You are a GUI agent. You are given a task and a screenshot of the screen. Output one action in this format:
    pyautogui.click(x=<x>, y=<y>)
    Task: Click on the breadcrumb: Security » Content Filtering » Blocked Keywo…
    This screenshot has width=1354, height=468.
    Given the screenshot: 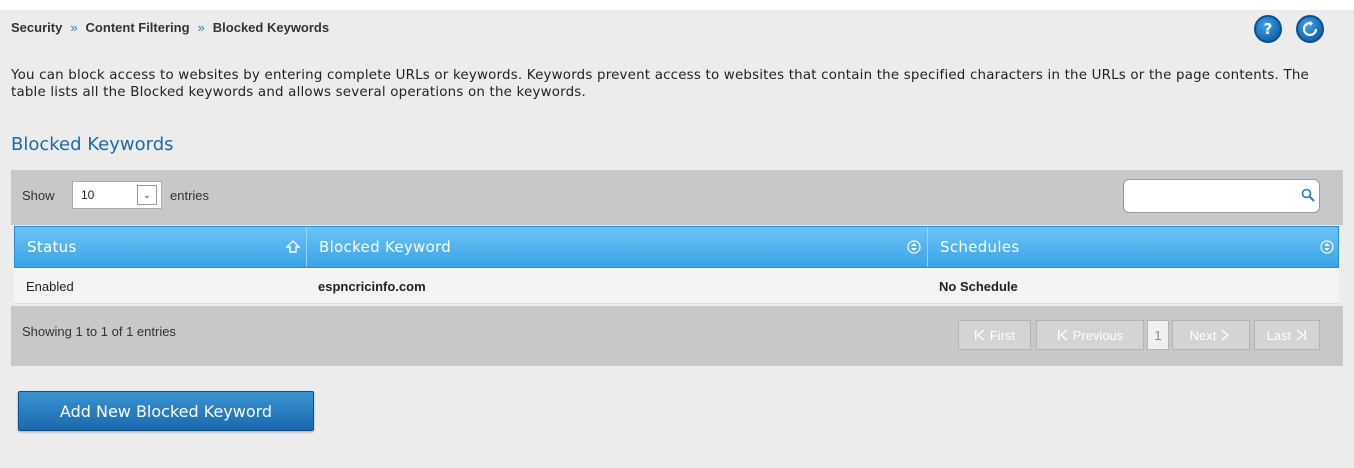 What is the action you would take?
    pyautogui.click(x=170, y=27)
    